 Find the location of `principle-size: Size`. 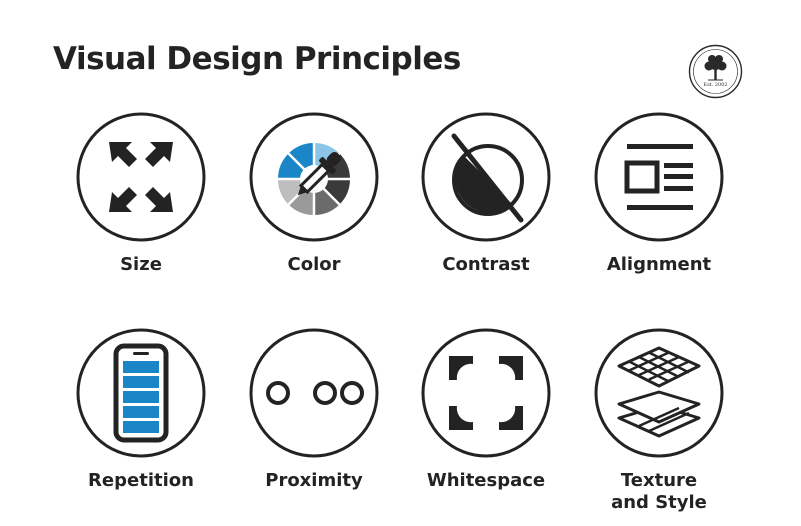

principle-size: Size is located at coordinates (141, 194).